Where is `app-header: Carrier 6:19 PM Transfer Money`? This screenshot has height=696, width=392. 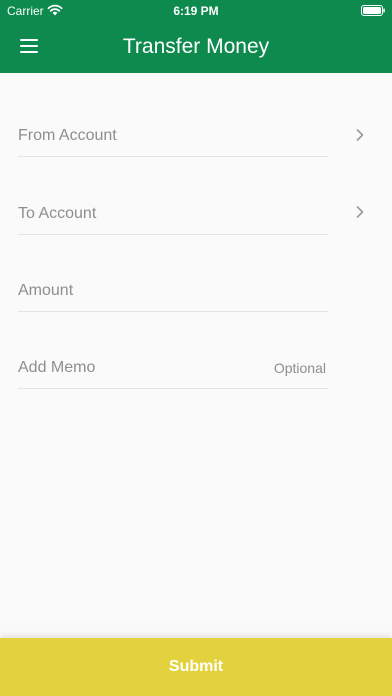 app-header: Carrier 6:19 PM Transfer Money is located at coordinates (196, 36).